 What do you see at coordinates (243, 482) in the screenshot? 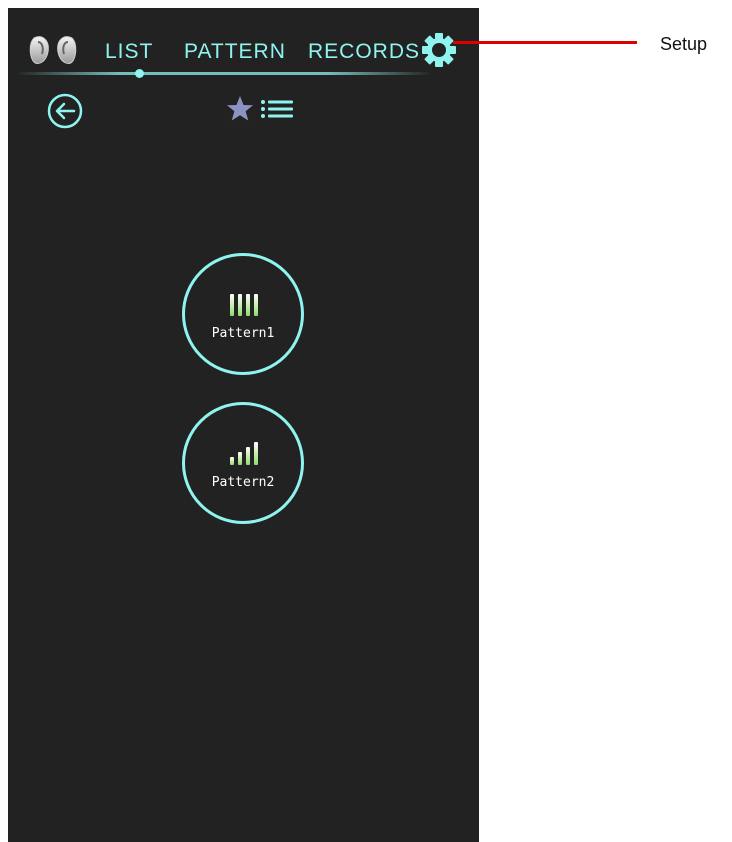
I see `pattern-2-label: Pattern2` at bounding box center [243, 482].